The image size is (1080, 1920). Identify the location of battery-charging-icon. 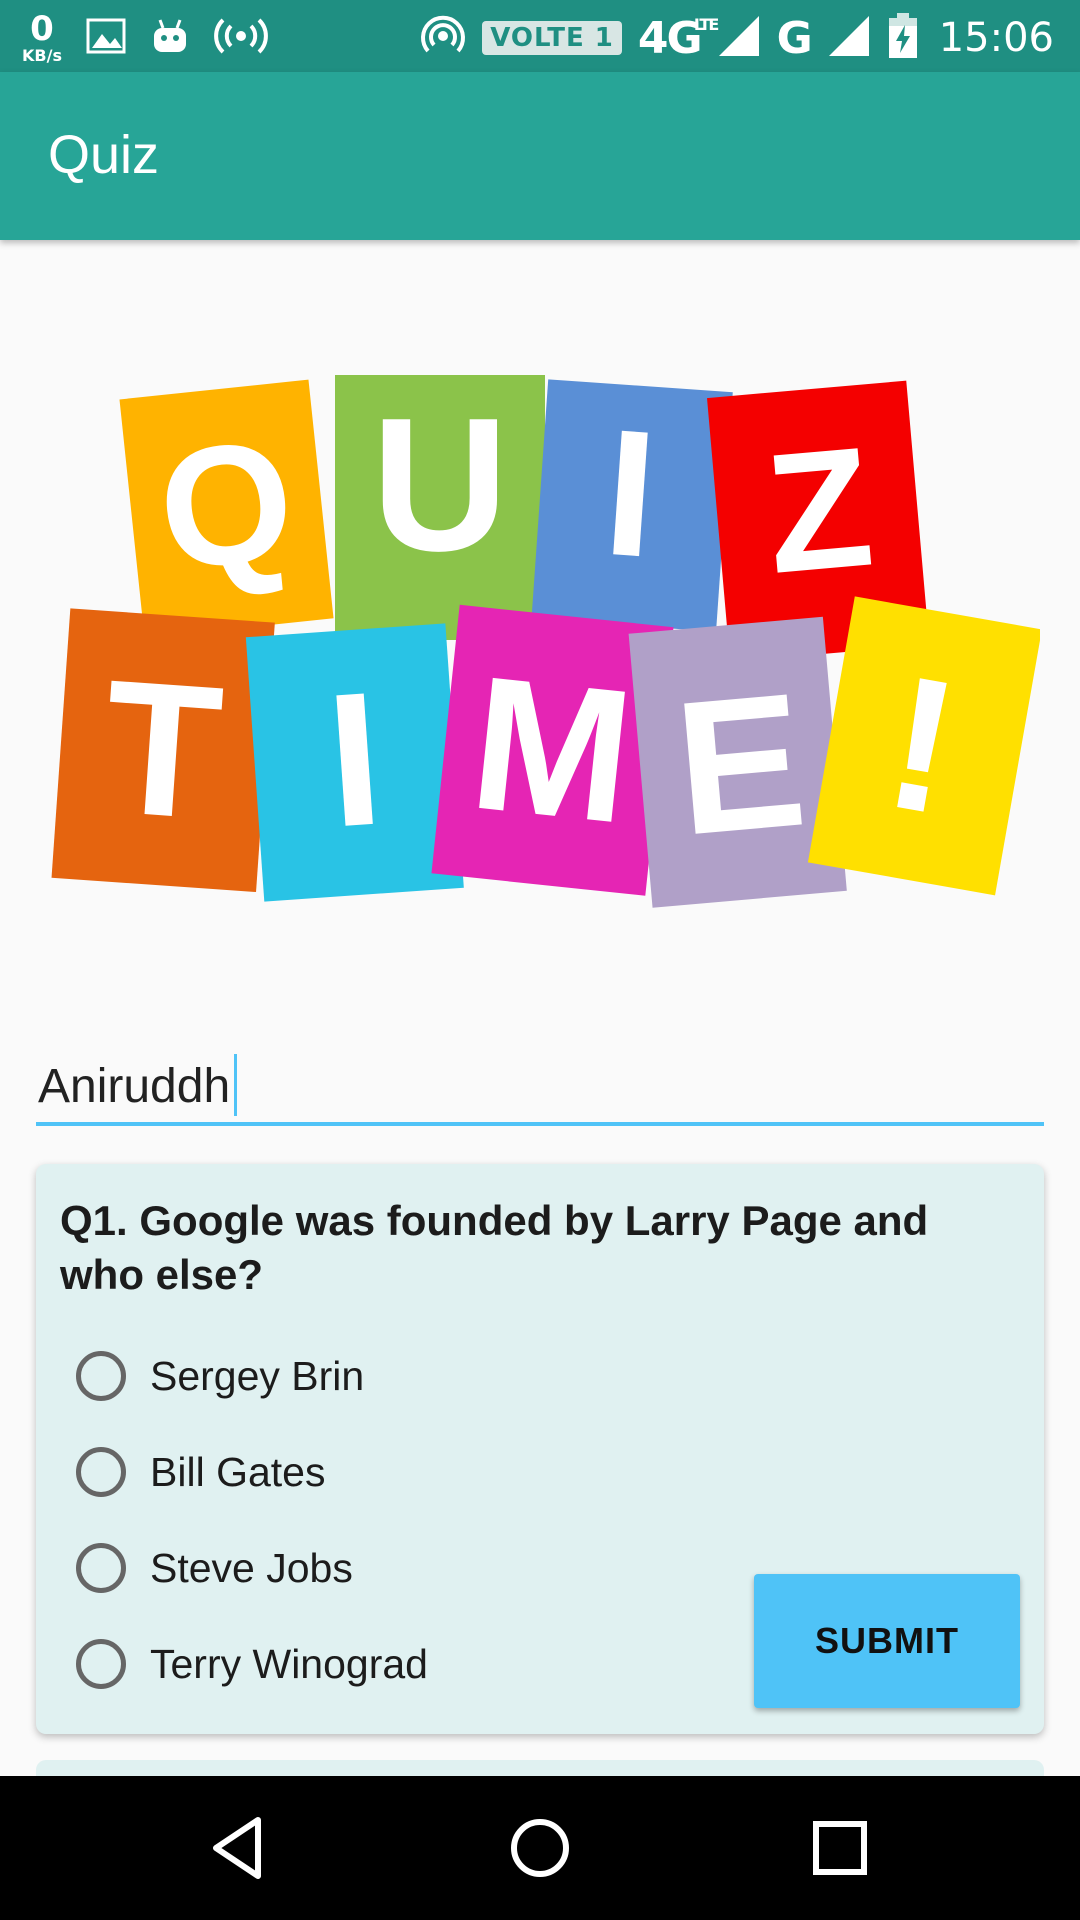
(903, 38).